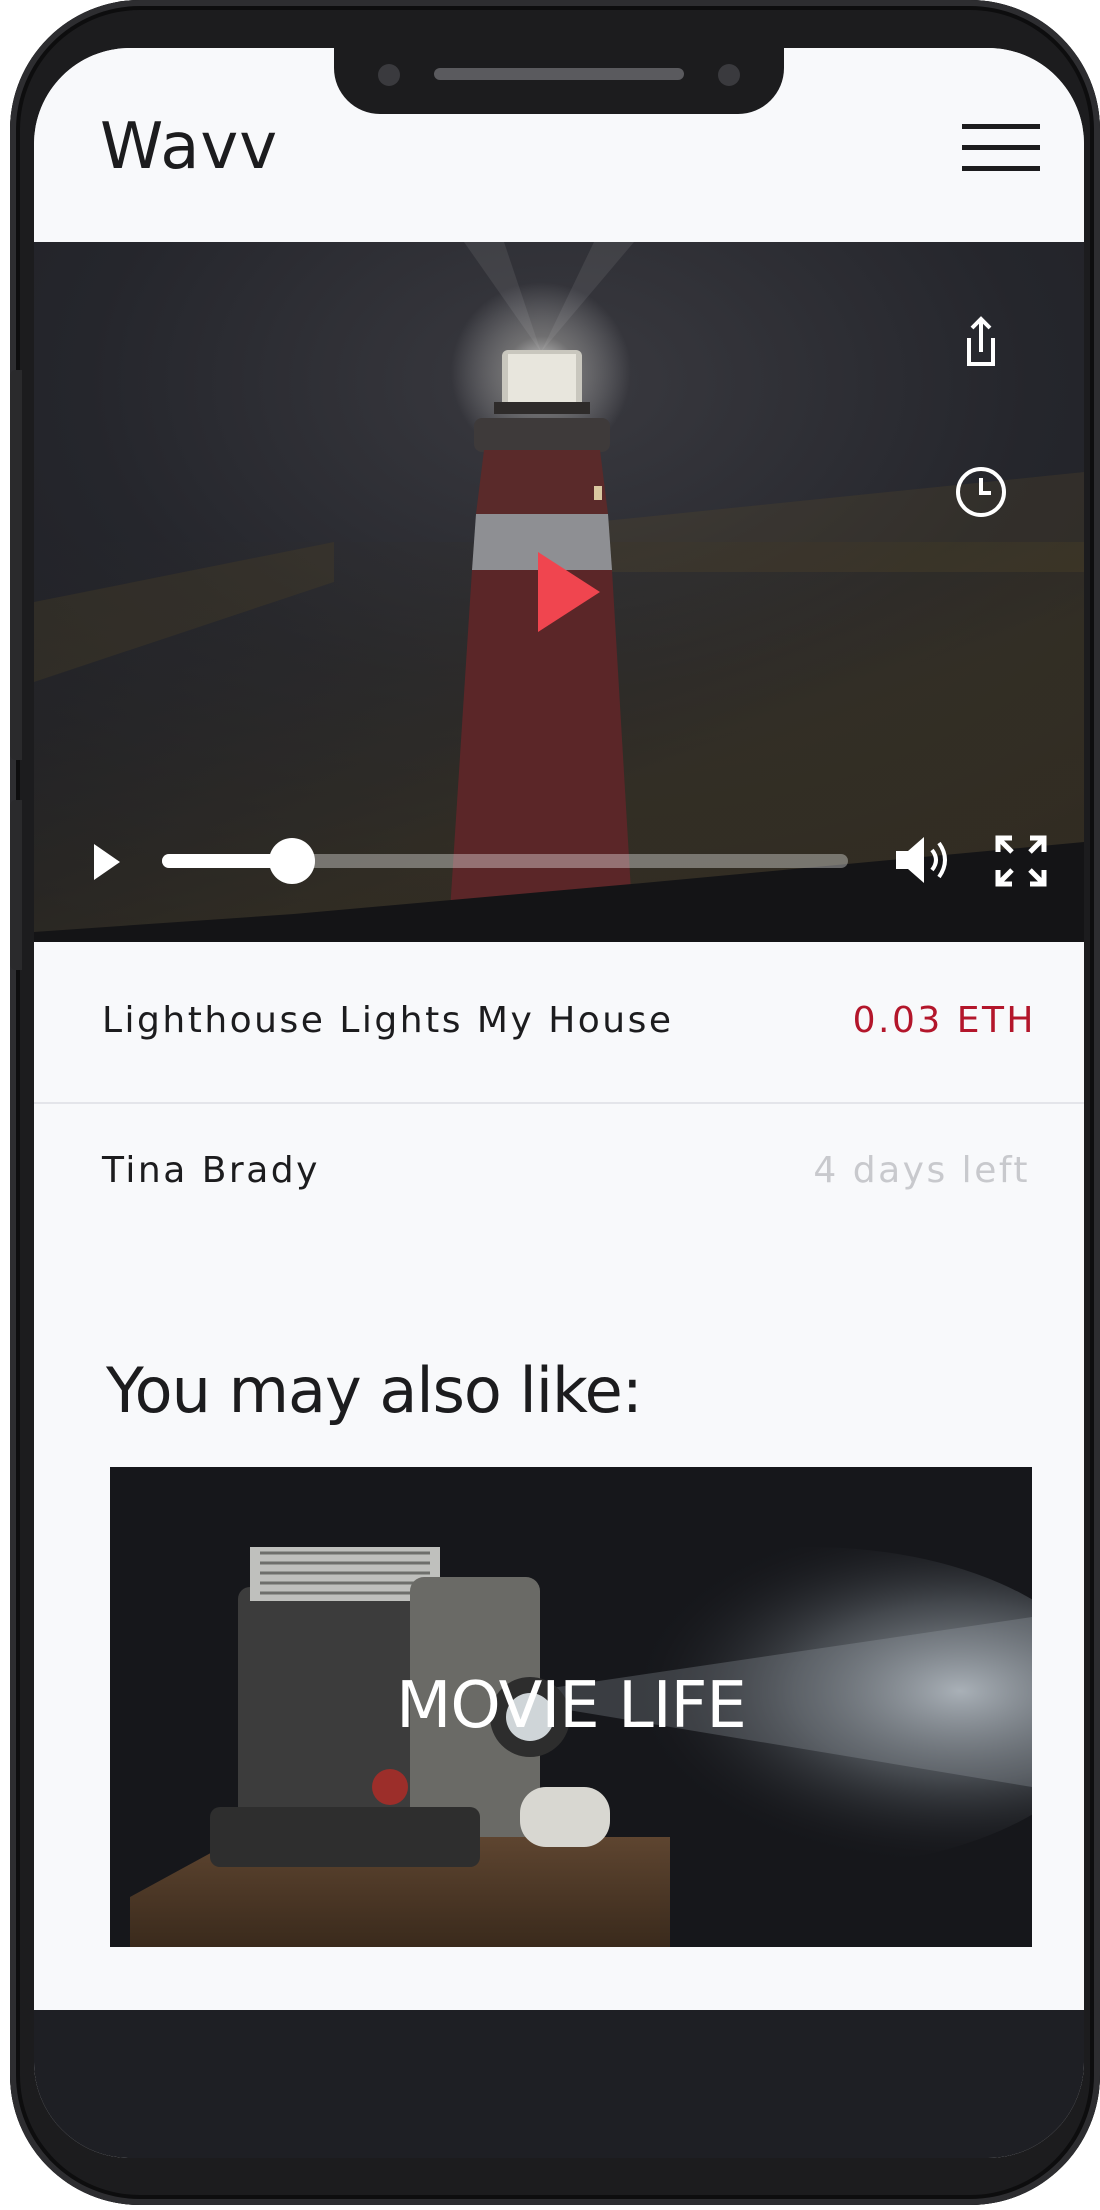  I want to click on time-left: 4 days left, so click(921, 1170).